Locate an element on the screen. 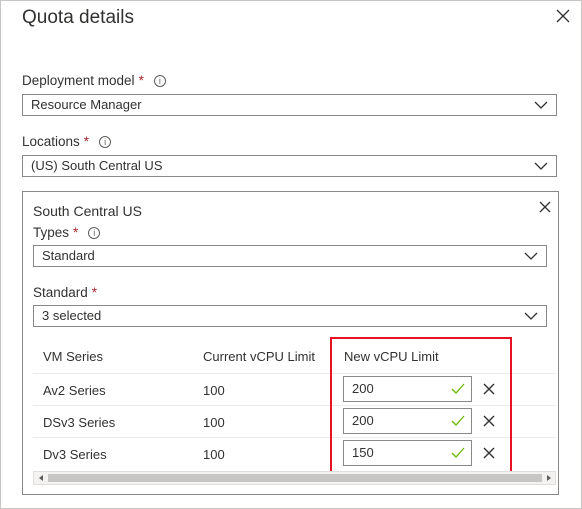  types-value: Standard is located at coordinates (68, 255).